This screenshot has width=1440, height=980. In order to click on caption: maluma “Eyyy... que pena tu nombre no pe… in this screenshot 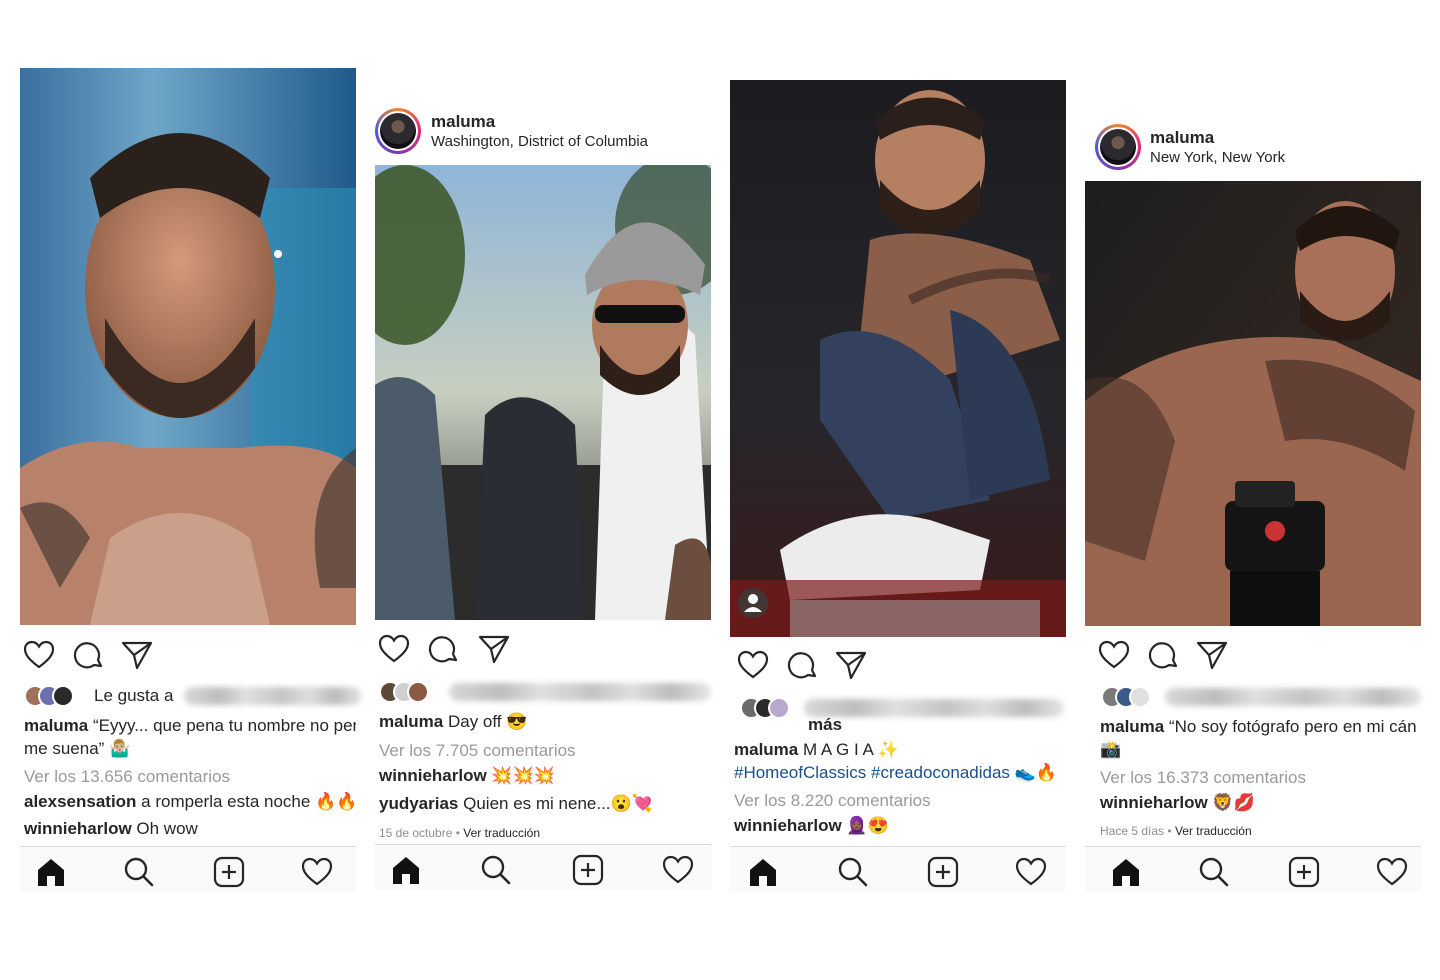, I will do `click(190, 725)`.